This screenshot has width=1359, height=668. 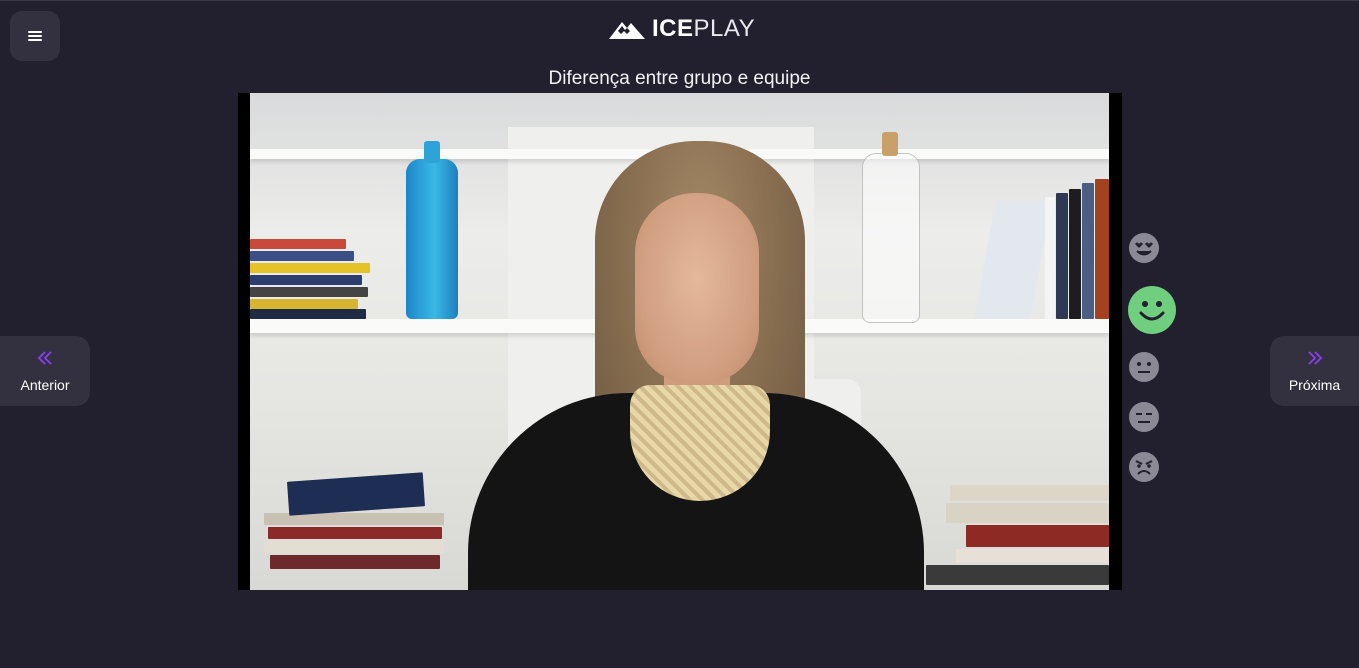 What do you see at coordinates (1144, 248) in the screenshot?
I see `love-face-icon` at bounding box center [1144, 248].